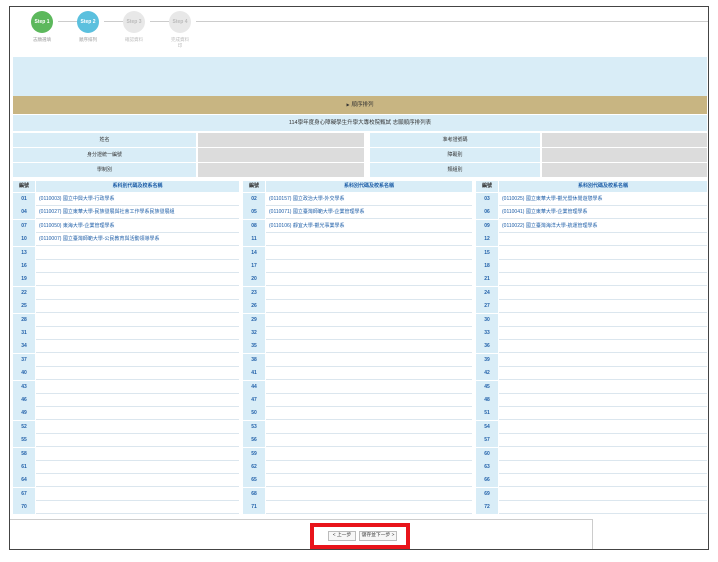  What do you see at coordinates (137, 199) in the screenshot?
I see `choice-department: (0110003) 國立中興大學-行政學系` at bounding box center [137, 199].